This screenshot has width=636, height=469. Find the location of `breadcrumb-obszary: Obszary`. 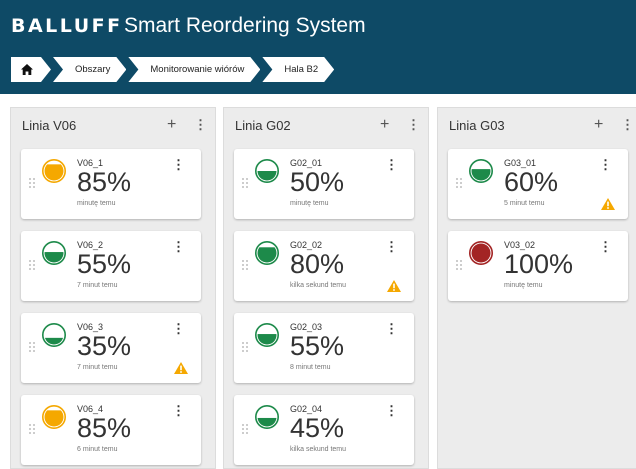

breadcrumb-obszary: Obszary is located at coordinates (89, 69).